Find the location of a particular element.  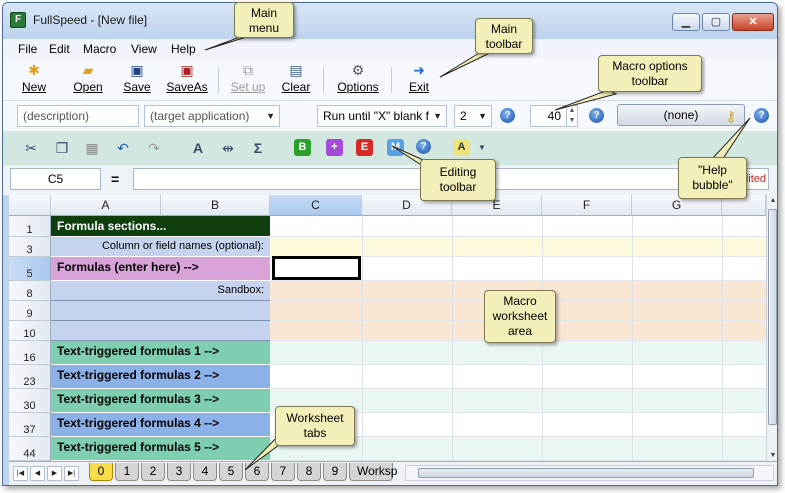

open-folder-icon: ▰ is located at coordinates (88, 70).